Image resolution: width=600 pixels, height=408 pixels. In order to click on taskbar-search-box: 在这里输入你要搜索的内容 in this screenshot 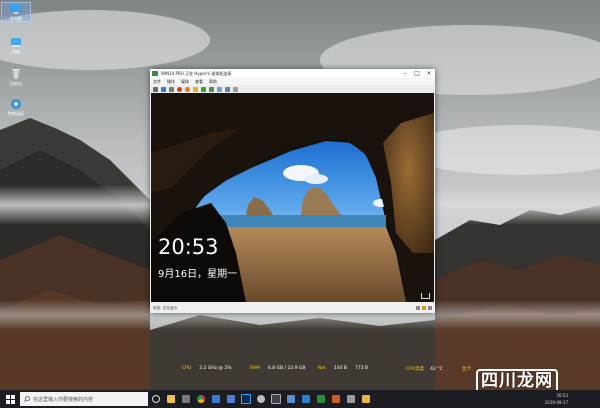, I will do `click(84, 399)`.